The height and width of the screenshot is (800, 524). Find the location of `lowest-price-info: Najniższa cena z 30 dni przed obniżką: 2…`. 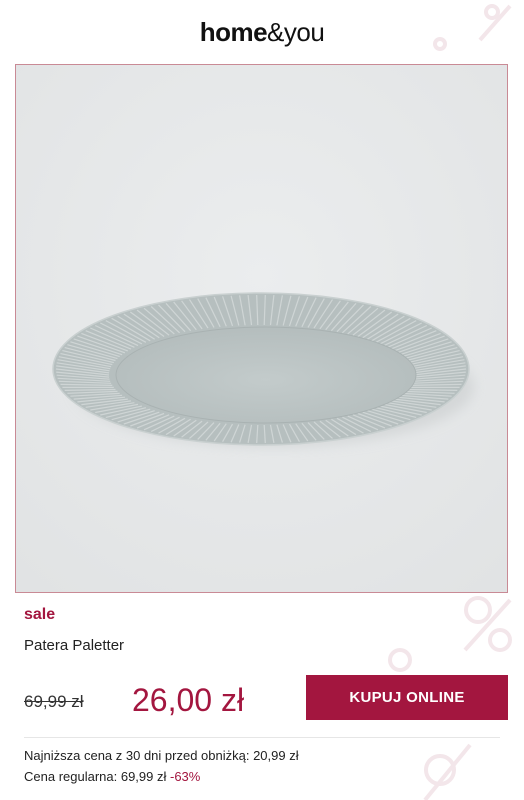

lowest-price-info: Najniższa cena z 30 dni przed obniżką: 2… is located at coordinates (161, 755).